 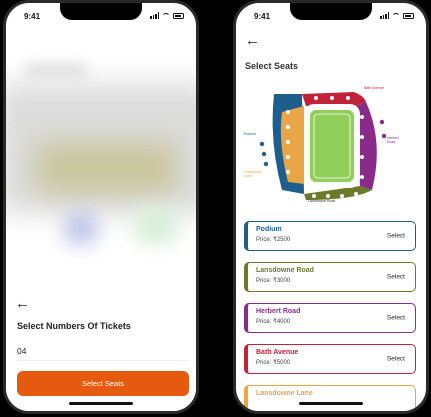 What do you see at coordinates (277, 352) in the screenshot?
I see `stand-name: Bath Avenue` at bounding box center [277, 352].